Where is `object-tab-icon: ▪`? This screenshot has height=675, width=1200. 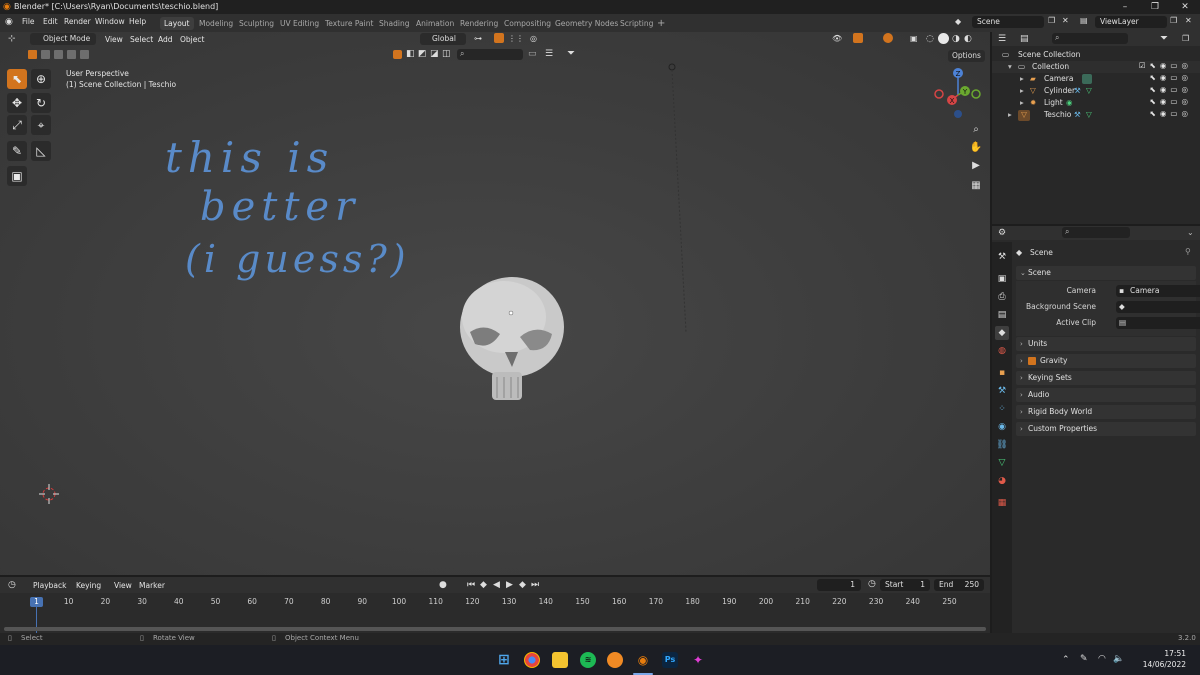 object-tab-icon: ▪ is located at coordinates (1002, 373).